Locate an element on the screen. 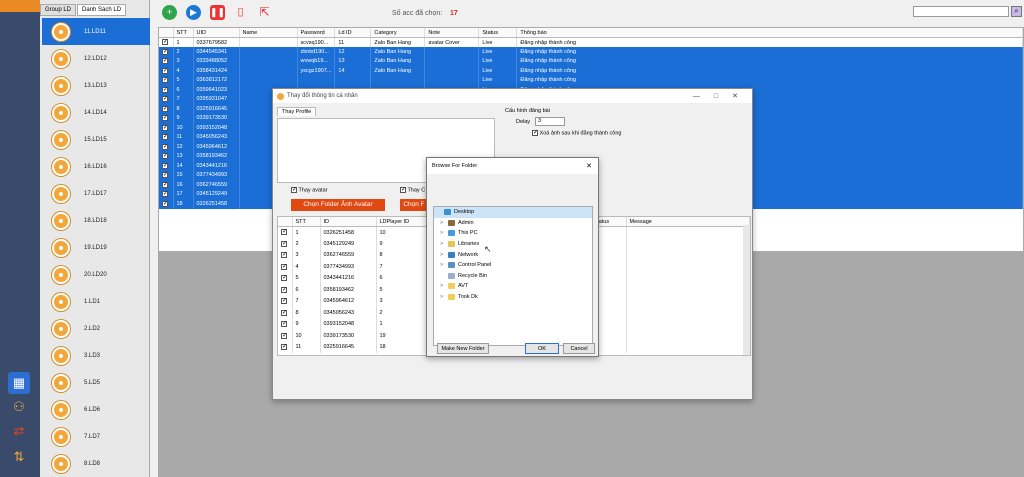 The image size is (1024, 477). tab-group-ld: Group LD is located at coordinates (58, 10).